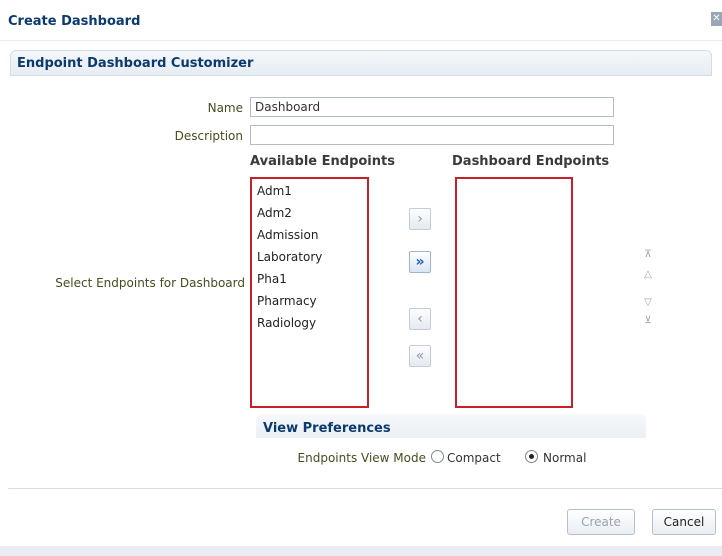 The image size is (722, 556). I want to click on view-mode-label: Endpoints View Mode, so click(361, 458).